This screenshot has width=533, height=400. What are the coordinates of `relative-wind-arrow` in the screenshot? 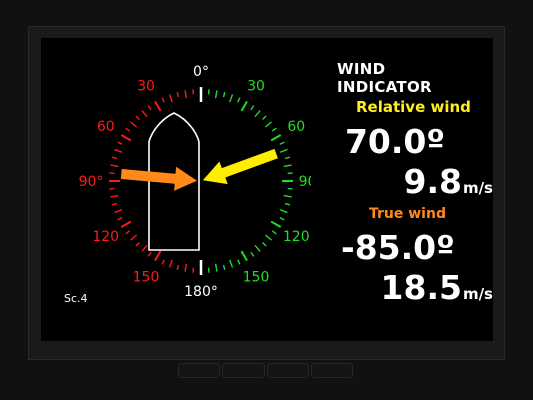 It's located at (240, 166).